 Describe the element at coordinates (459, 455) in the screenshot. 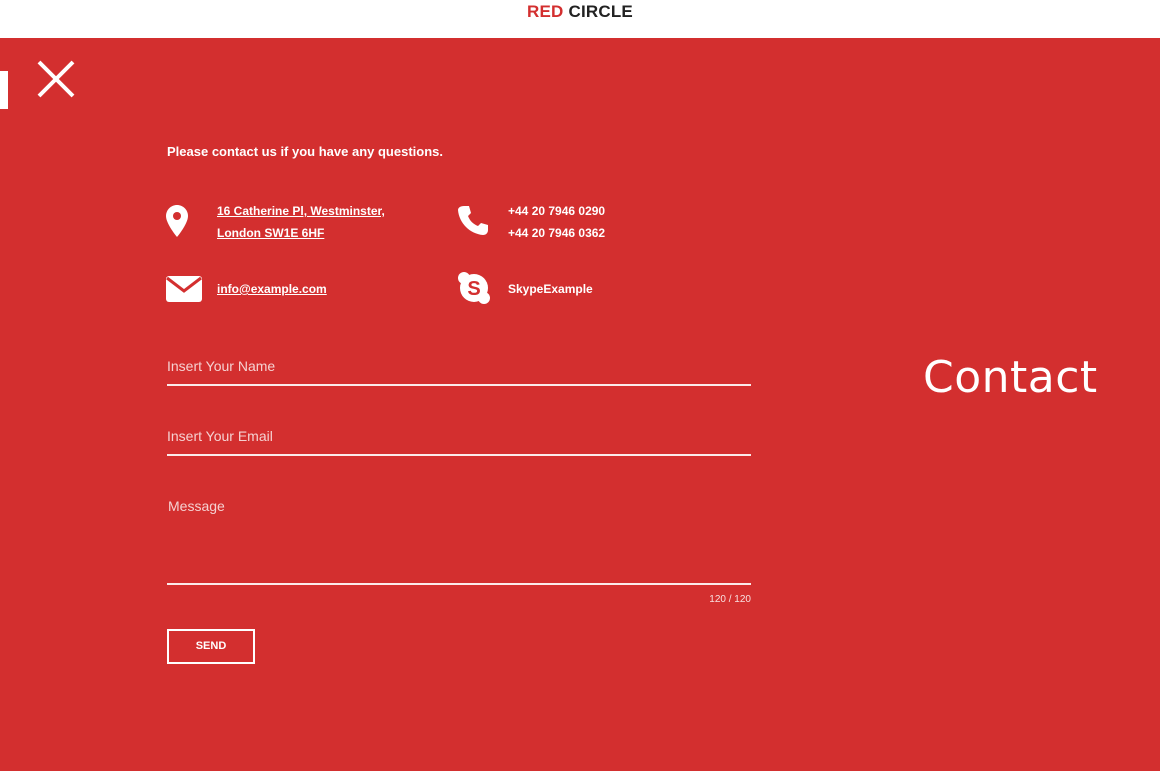

I see `email-underline` at that location.